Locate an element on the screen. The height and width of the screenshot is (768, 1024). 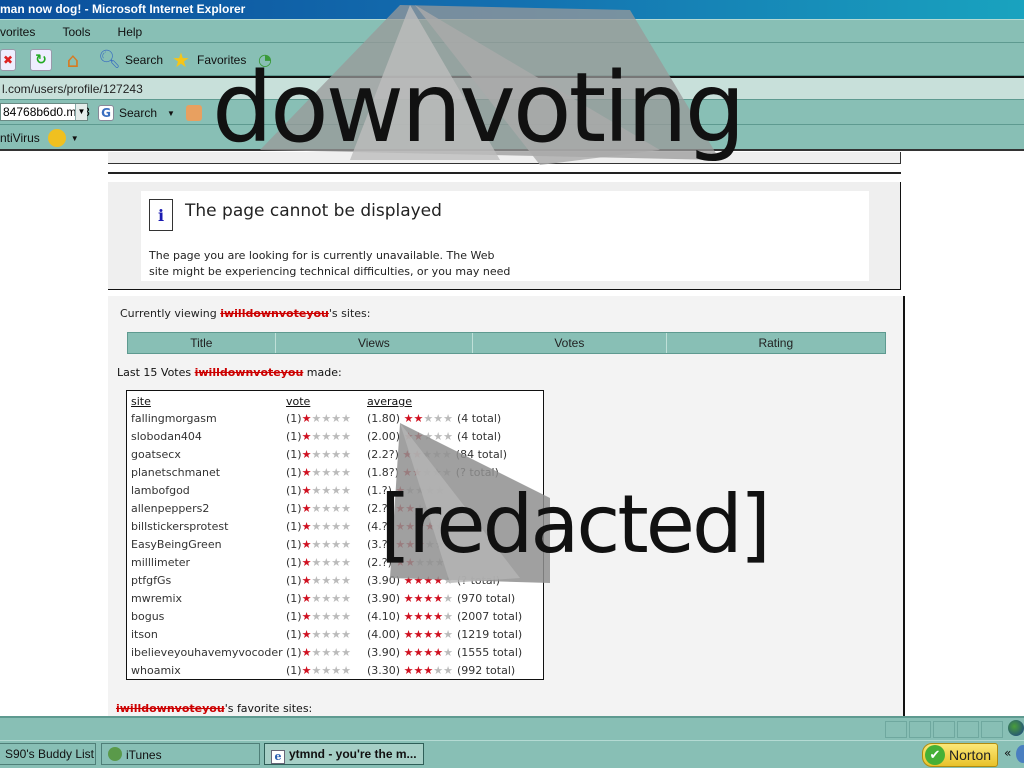
norton-antivirus-button: ntiVirus ▼ is located at coordinates (39, 138).